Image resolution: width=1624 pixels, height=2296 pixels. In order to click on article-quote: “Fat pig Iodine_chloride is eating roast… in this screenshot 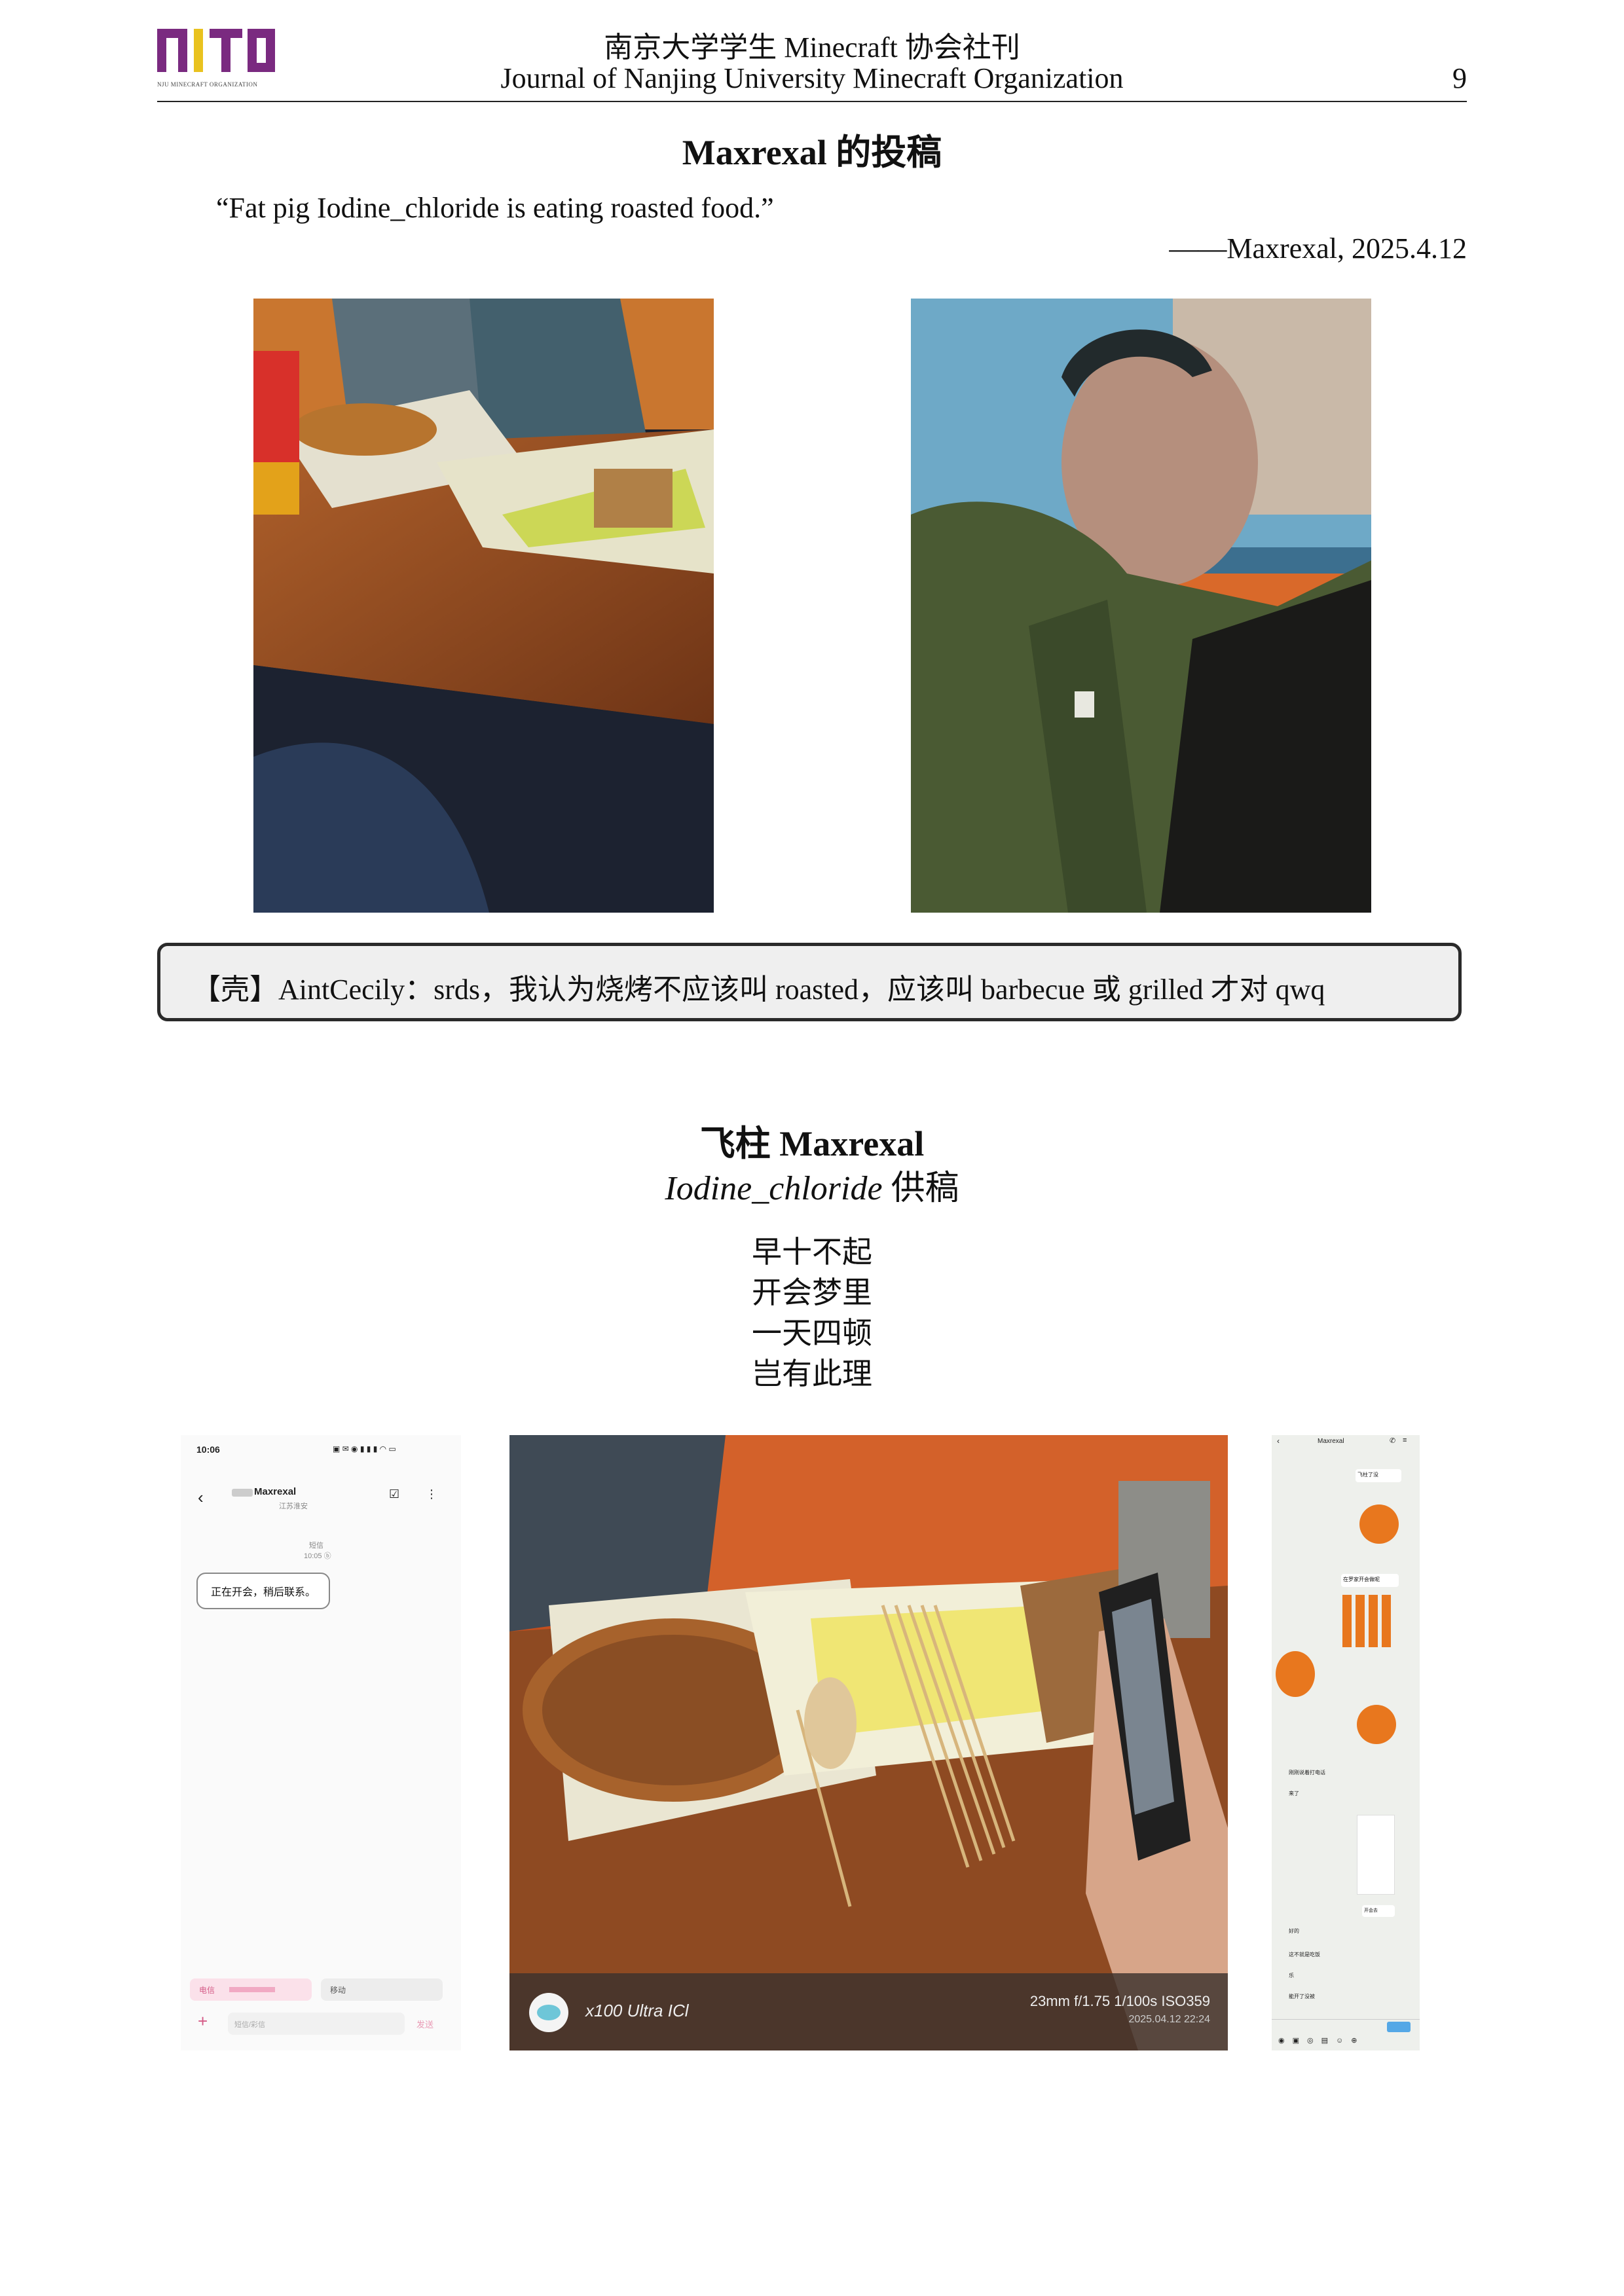, I will do `click(495, 208)`.